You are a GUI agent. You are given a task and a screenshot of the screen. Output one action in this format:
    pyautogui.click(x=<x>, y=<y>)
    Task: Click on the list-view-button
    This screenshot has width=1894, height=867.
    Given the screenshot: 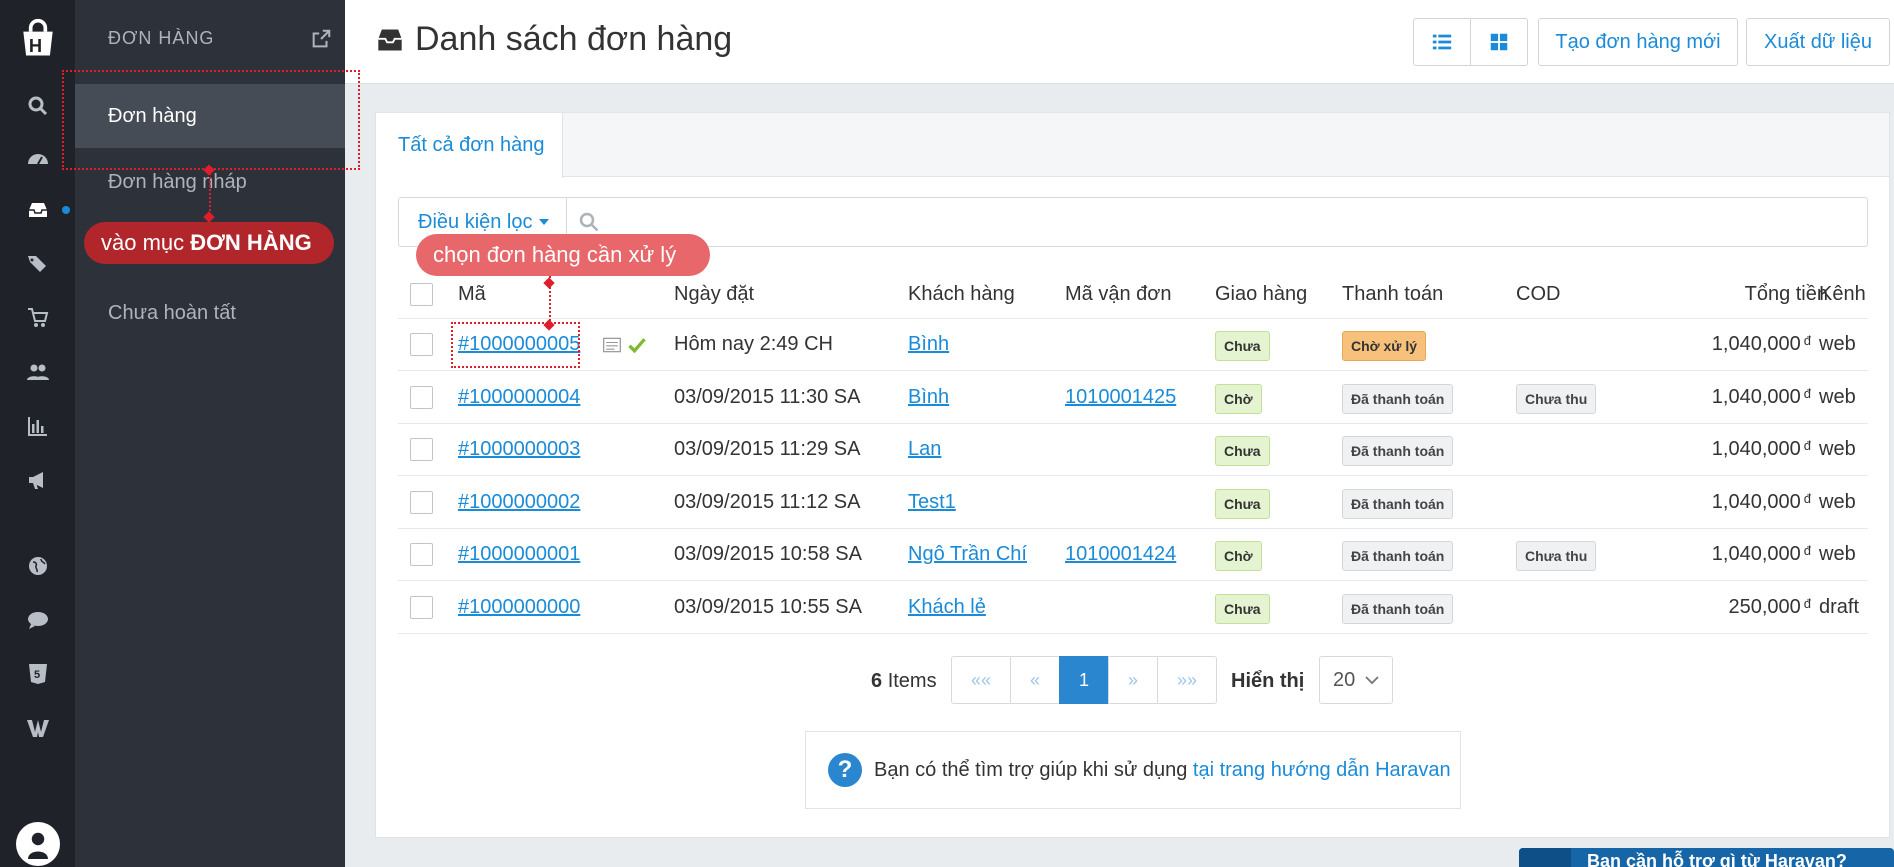 What is the action you would take?
    pyautogui.click(x=1442, y=42)
    